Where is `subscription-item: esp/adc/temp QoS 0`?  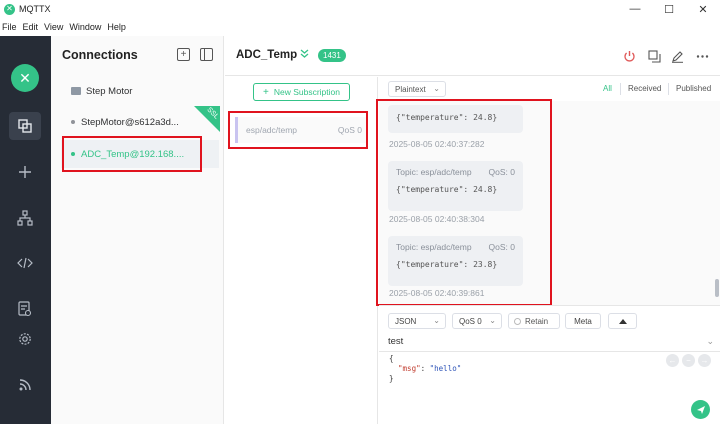 subscription-item: esp/adc/temp QoS 0 is located at coordinates (301, 130).